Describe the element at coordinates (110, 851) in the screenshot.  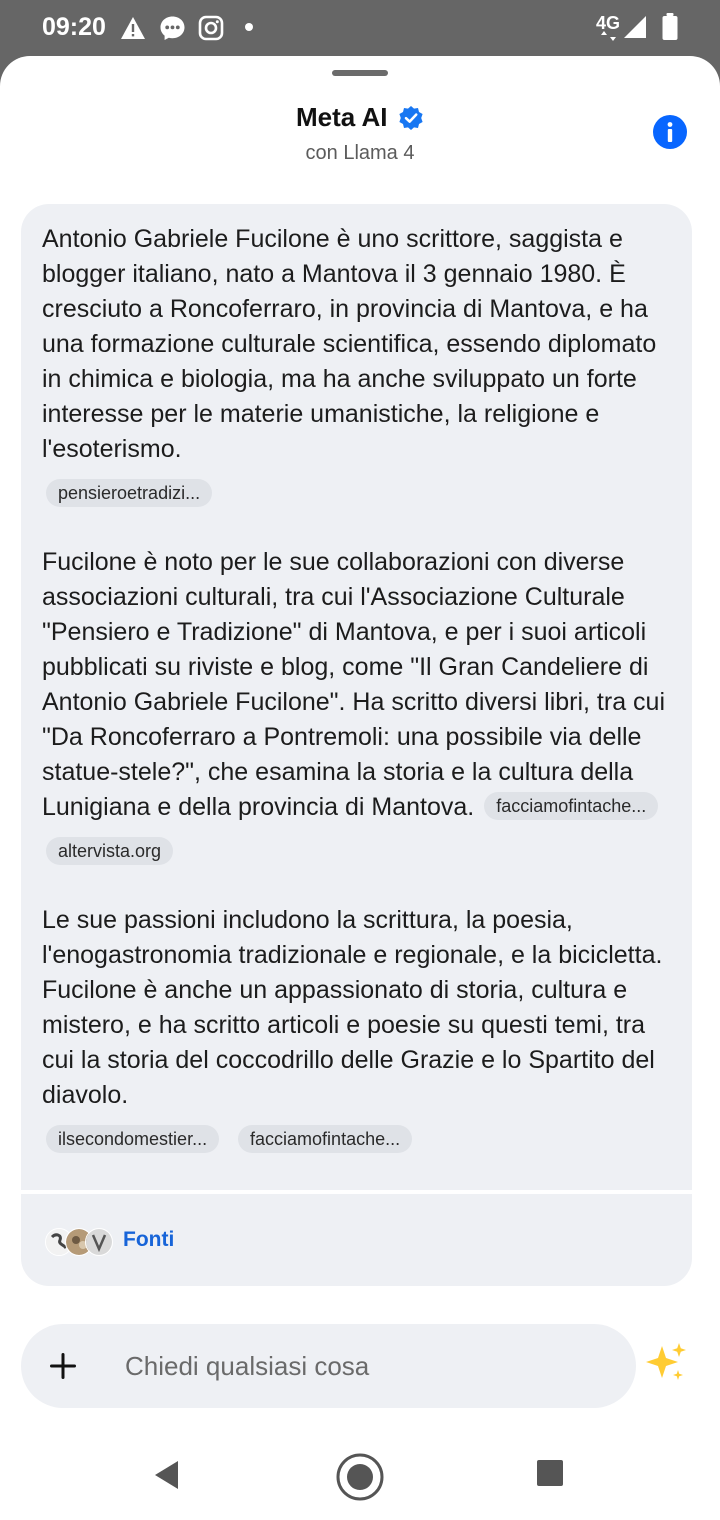
I see `source-chip: altervista.org` at that location.